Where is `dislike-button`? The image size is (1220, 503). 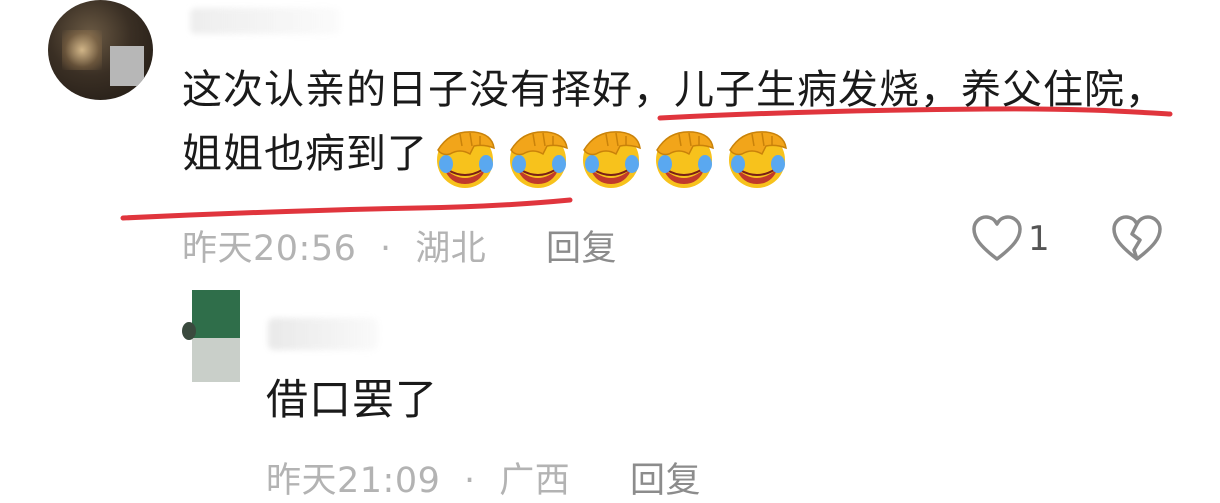
dislike-button is located at coordinates (1137, 241).